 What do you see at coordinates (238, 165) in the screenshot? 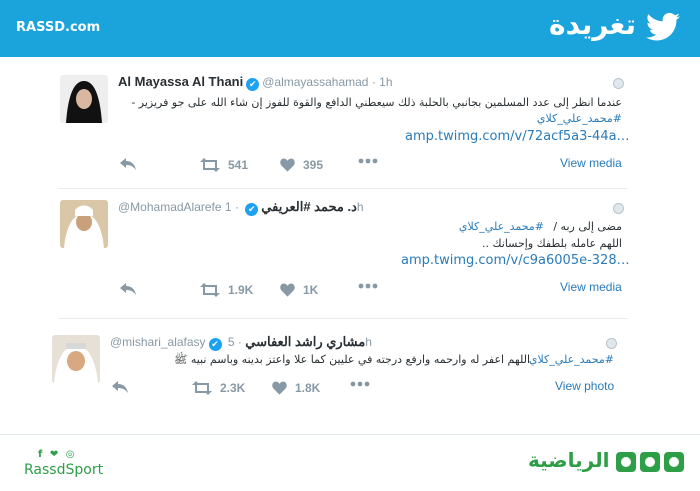
I see `retweet-count: 541` at bounding box center [238, 165].